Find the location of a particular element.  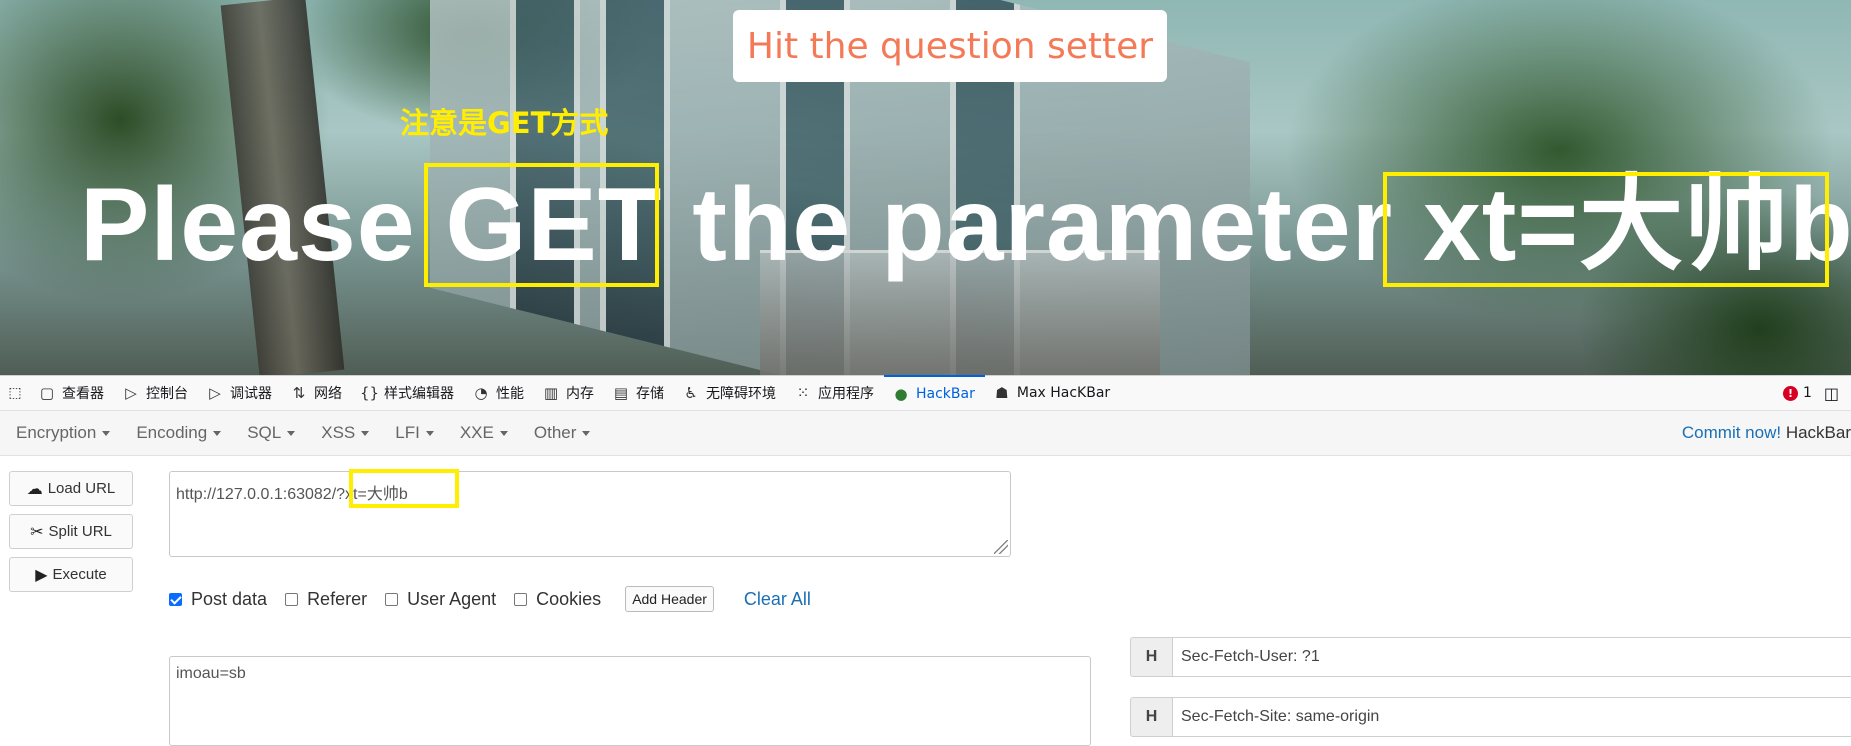

tab-label: 控制台 is located at coordinates (167, 394).